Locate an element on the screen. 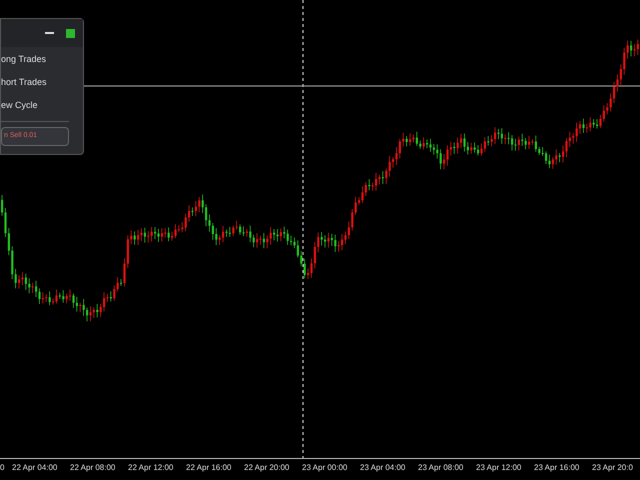 This screenshot has height=480, width=640. time-axis-label: 23 Apr 12:00 is located at coordinates (499, 468).